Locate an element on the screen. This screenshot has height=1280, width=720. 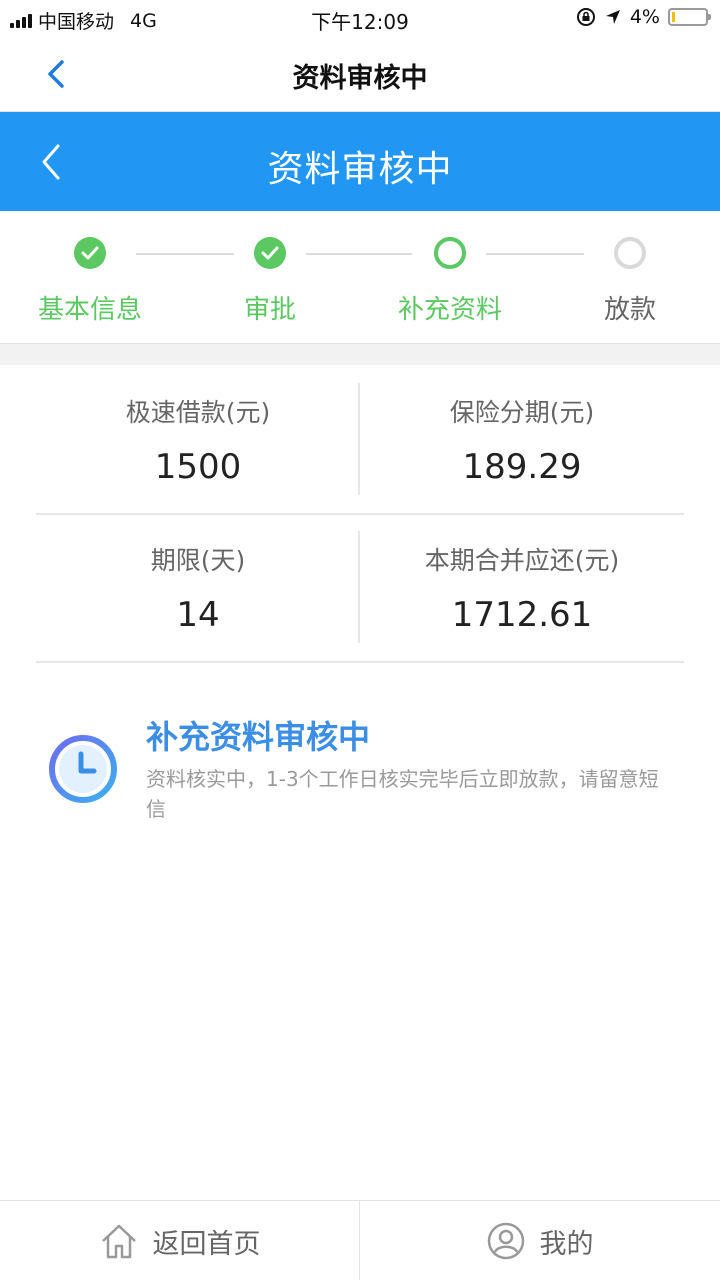
bottom-tab-bar: 返回首页 我的 is located at coordinates (360, 1240).